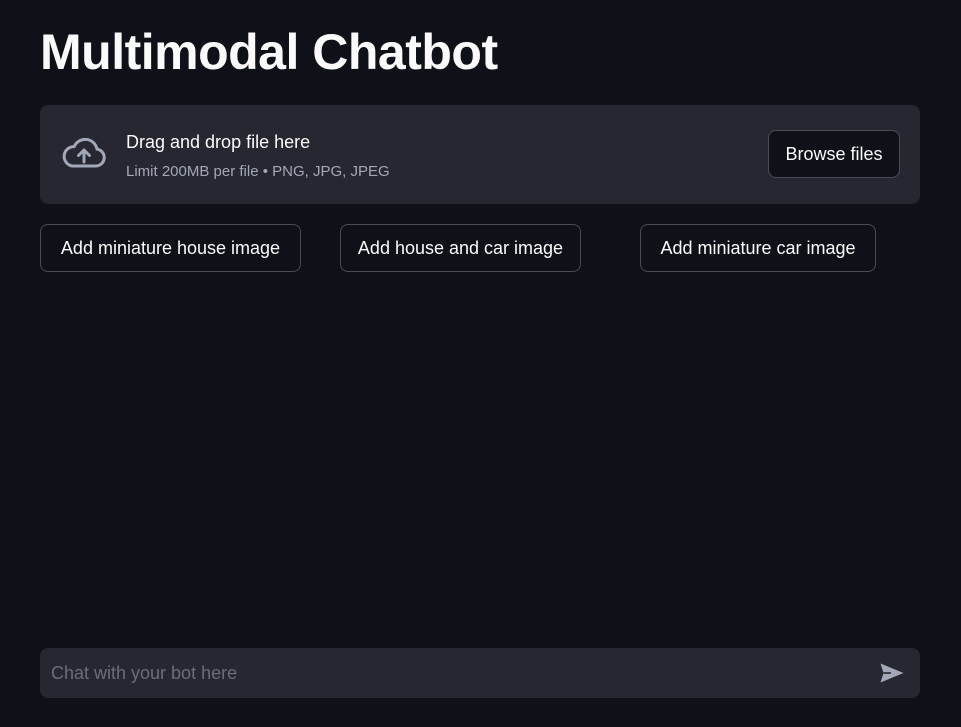 The height and width of the screenshot is (727, 961). What do you see at coordinates (258, 171) in the screenshot?
I see `file-limit-text: Limit 200MB per file • PNG, JPG, JPEG` at bounding box center [258, 171].